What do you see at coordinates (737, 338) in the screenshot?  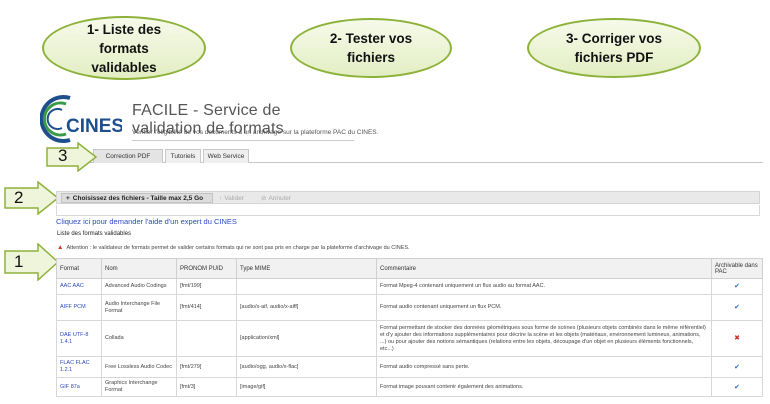 I see `not-archivable-cross-icon: ✖` at bounding box center [737, 338].